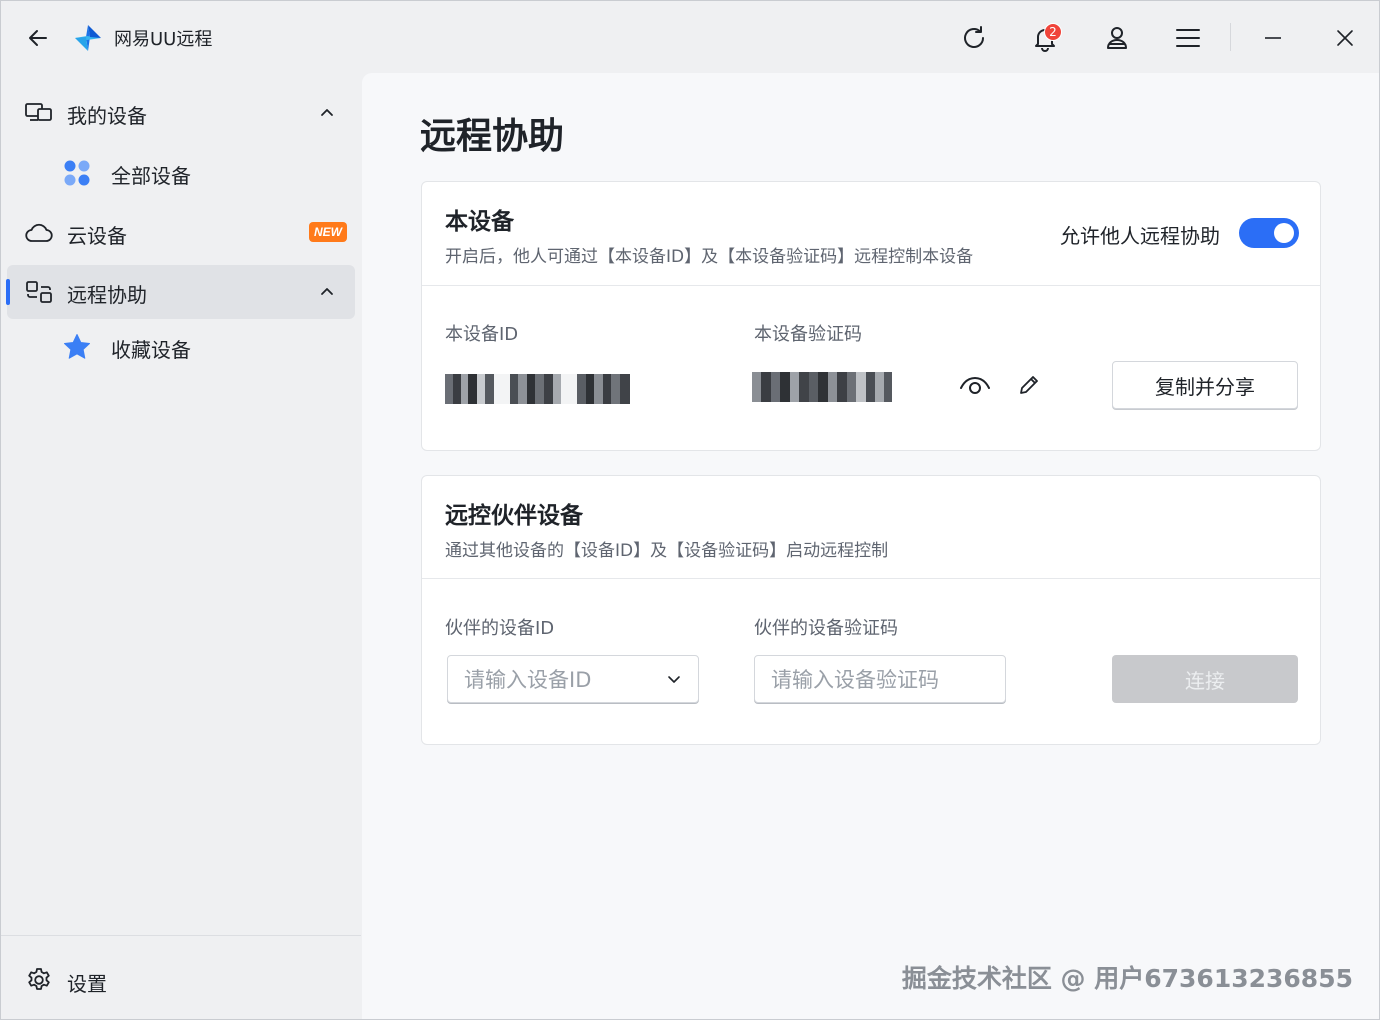 The image size is (1380, 1020). What do you see at coordinates (690, 37) in the screenshot?
I see `title-bar: 网易UU远程 2` at bounding box center [690, 37].